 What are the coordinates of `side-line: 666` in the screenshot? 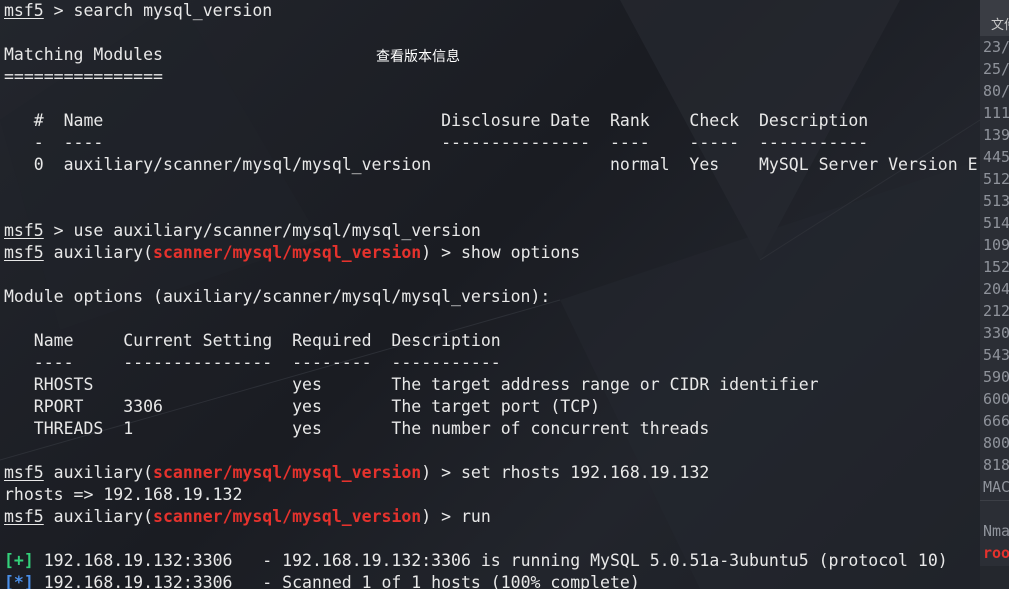 It's located at (996, 421).